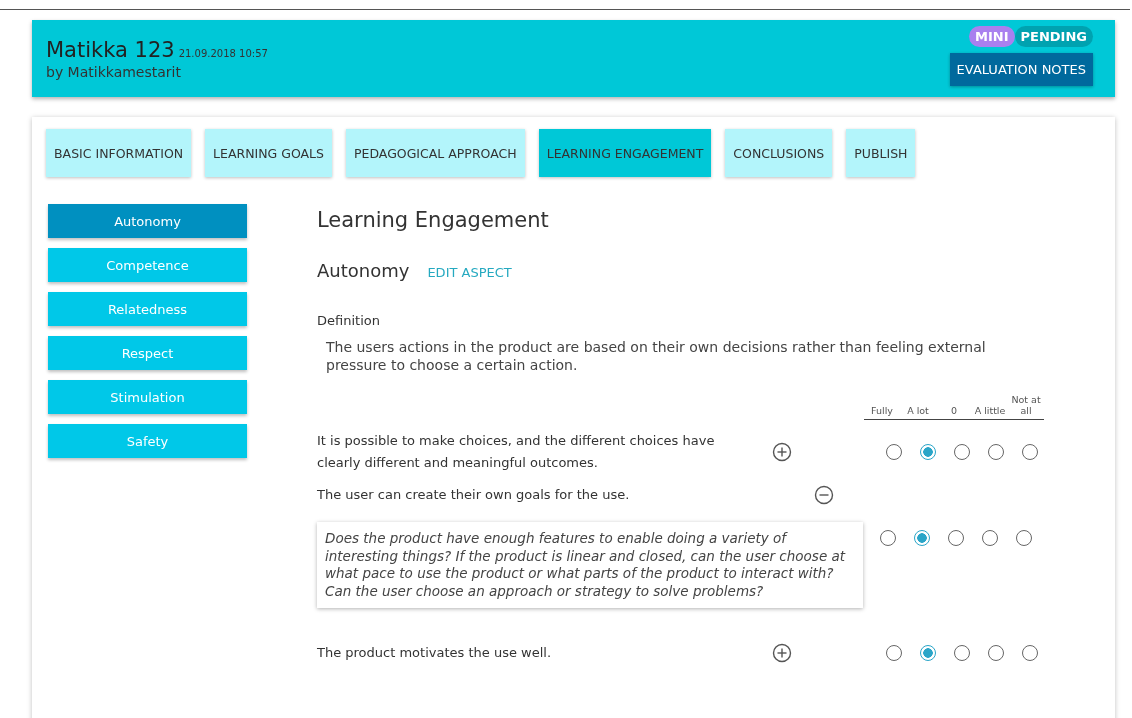 The width and height of the screenshot is (1132, 718). What do you see at coordinates (434, 652) in the screenshot?
I see `question-text: The product motivates the use well.` at bounding box center [434, 652].